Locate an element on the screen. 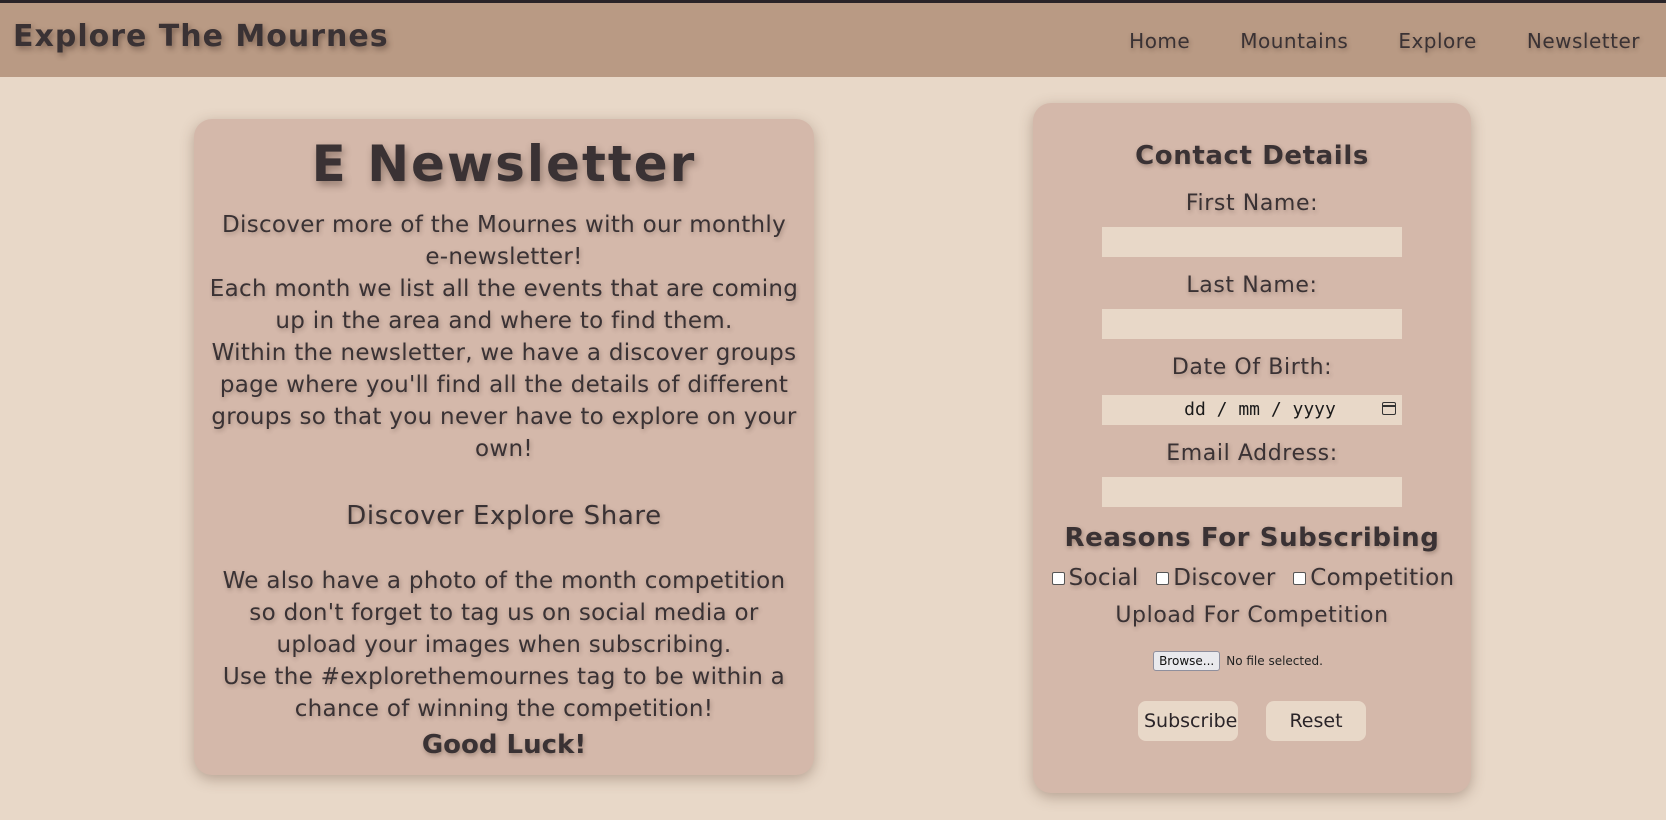 This screenshot has width=1666, height=820. last-name-label: Last Name: is located at coordinates (1252, 285).